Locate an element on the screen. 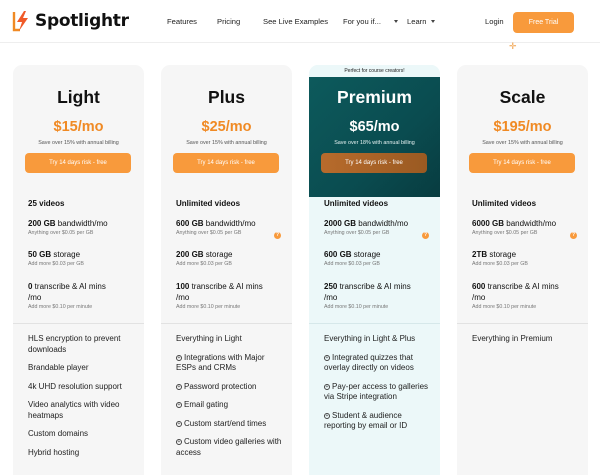 The height and width of the screenshot is (475, 600). storage-amount: 200 GB is located at coordinates (190, 254).